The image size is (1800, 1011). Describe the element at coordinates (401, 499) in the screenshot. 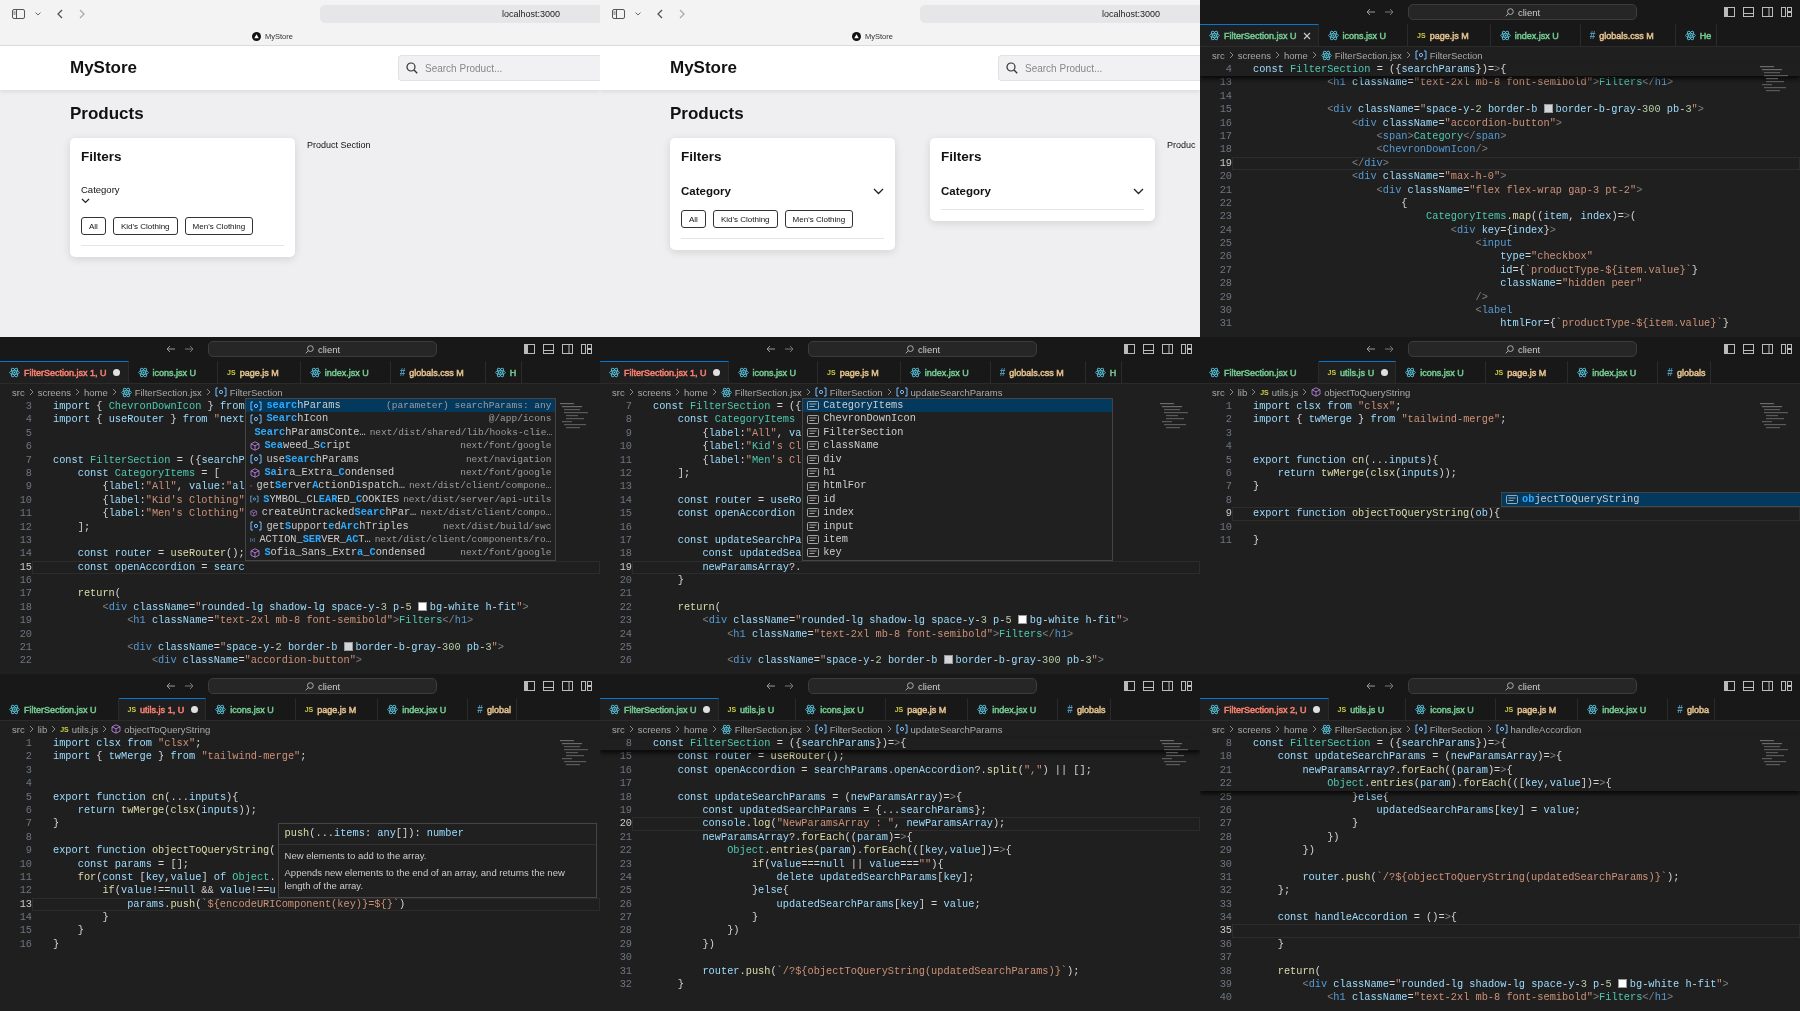

I see `suggestion-item: SYMBOL_CLEARED_COOKIES next/dist/server/api-utils` at that location.